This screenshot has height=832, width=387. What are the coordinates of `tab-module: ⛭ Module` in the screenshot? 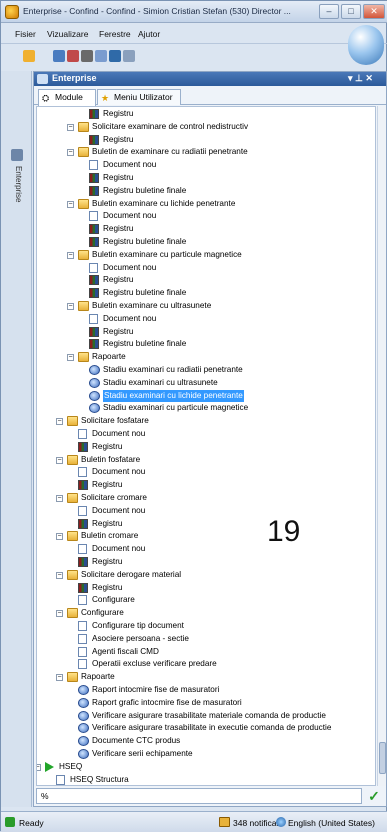 It's located at (67, 97).